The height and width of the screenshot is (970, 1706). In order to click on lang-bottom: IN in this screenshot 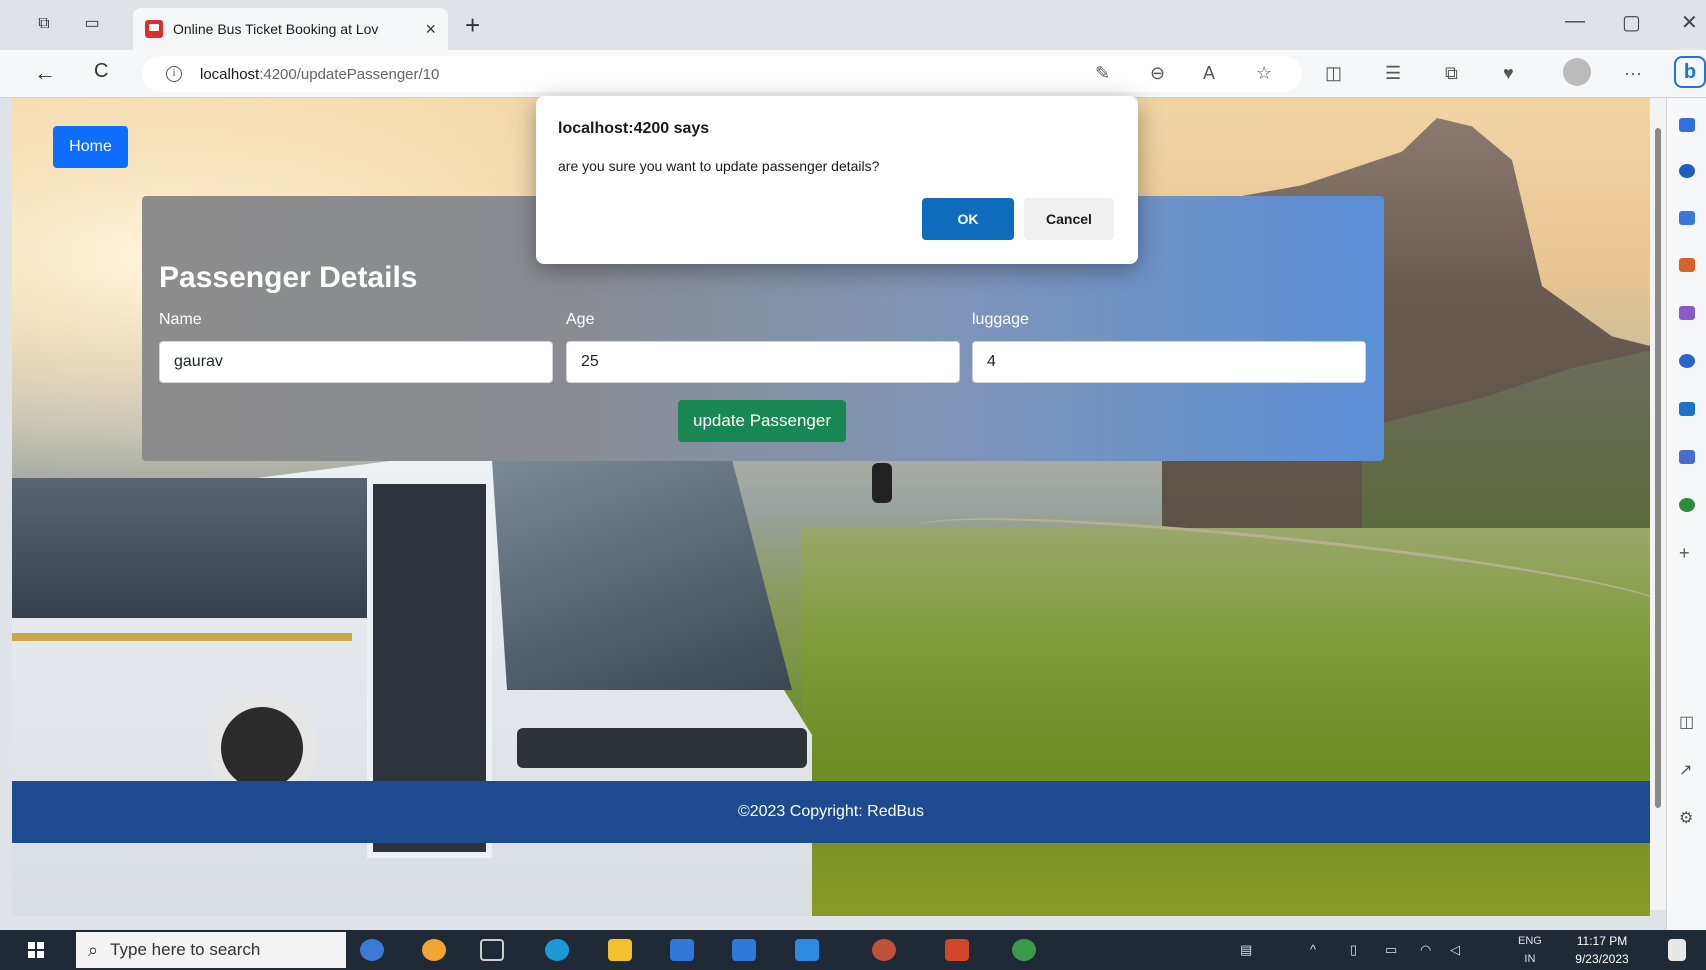, I will do `click(1530, 959)`.